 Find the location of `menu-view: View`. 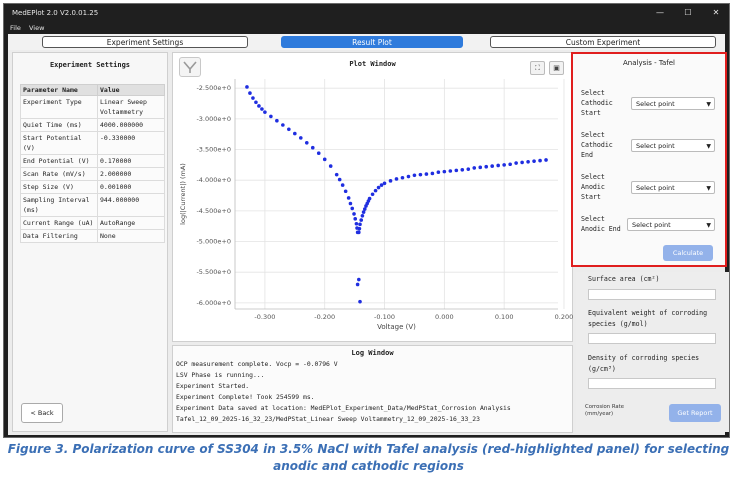

menu-view: View is located at coordinates (36, 28).